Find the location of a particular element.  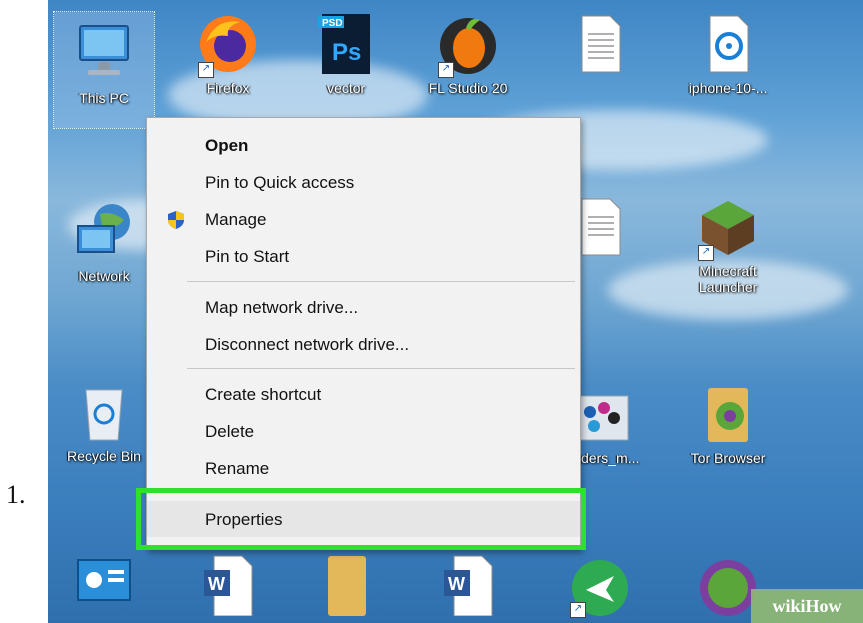

menu-item-open: Open is located at coordinates (363, 145).